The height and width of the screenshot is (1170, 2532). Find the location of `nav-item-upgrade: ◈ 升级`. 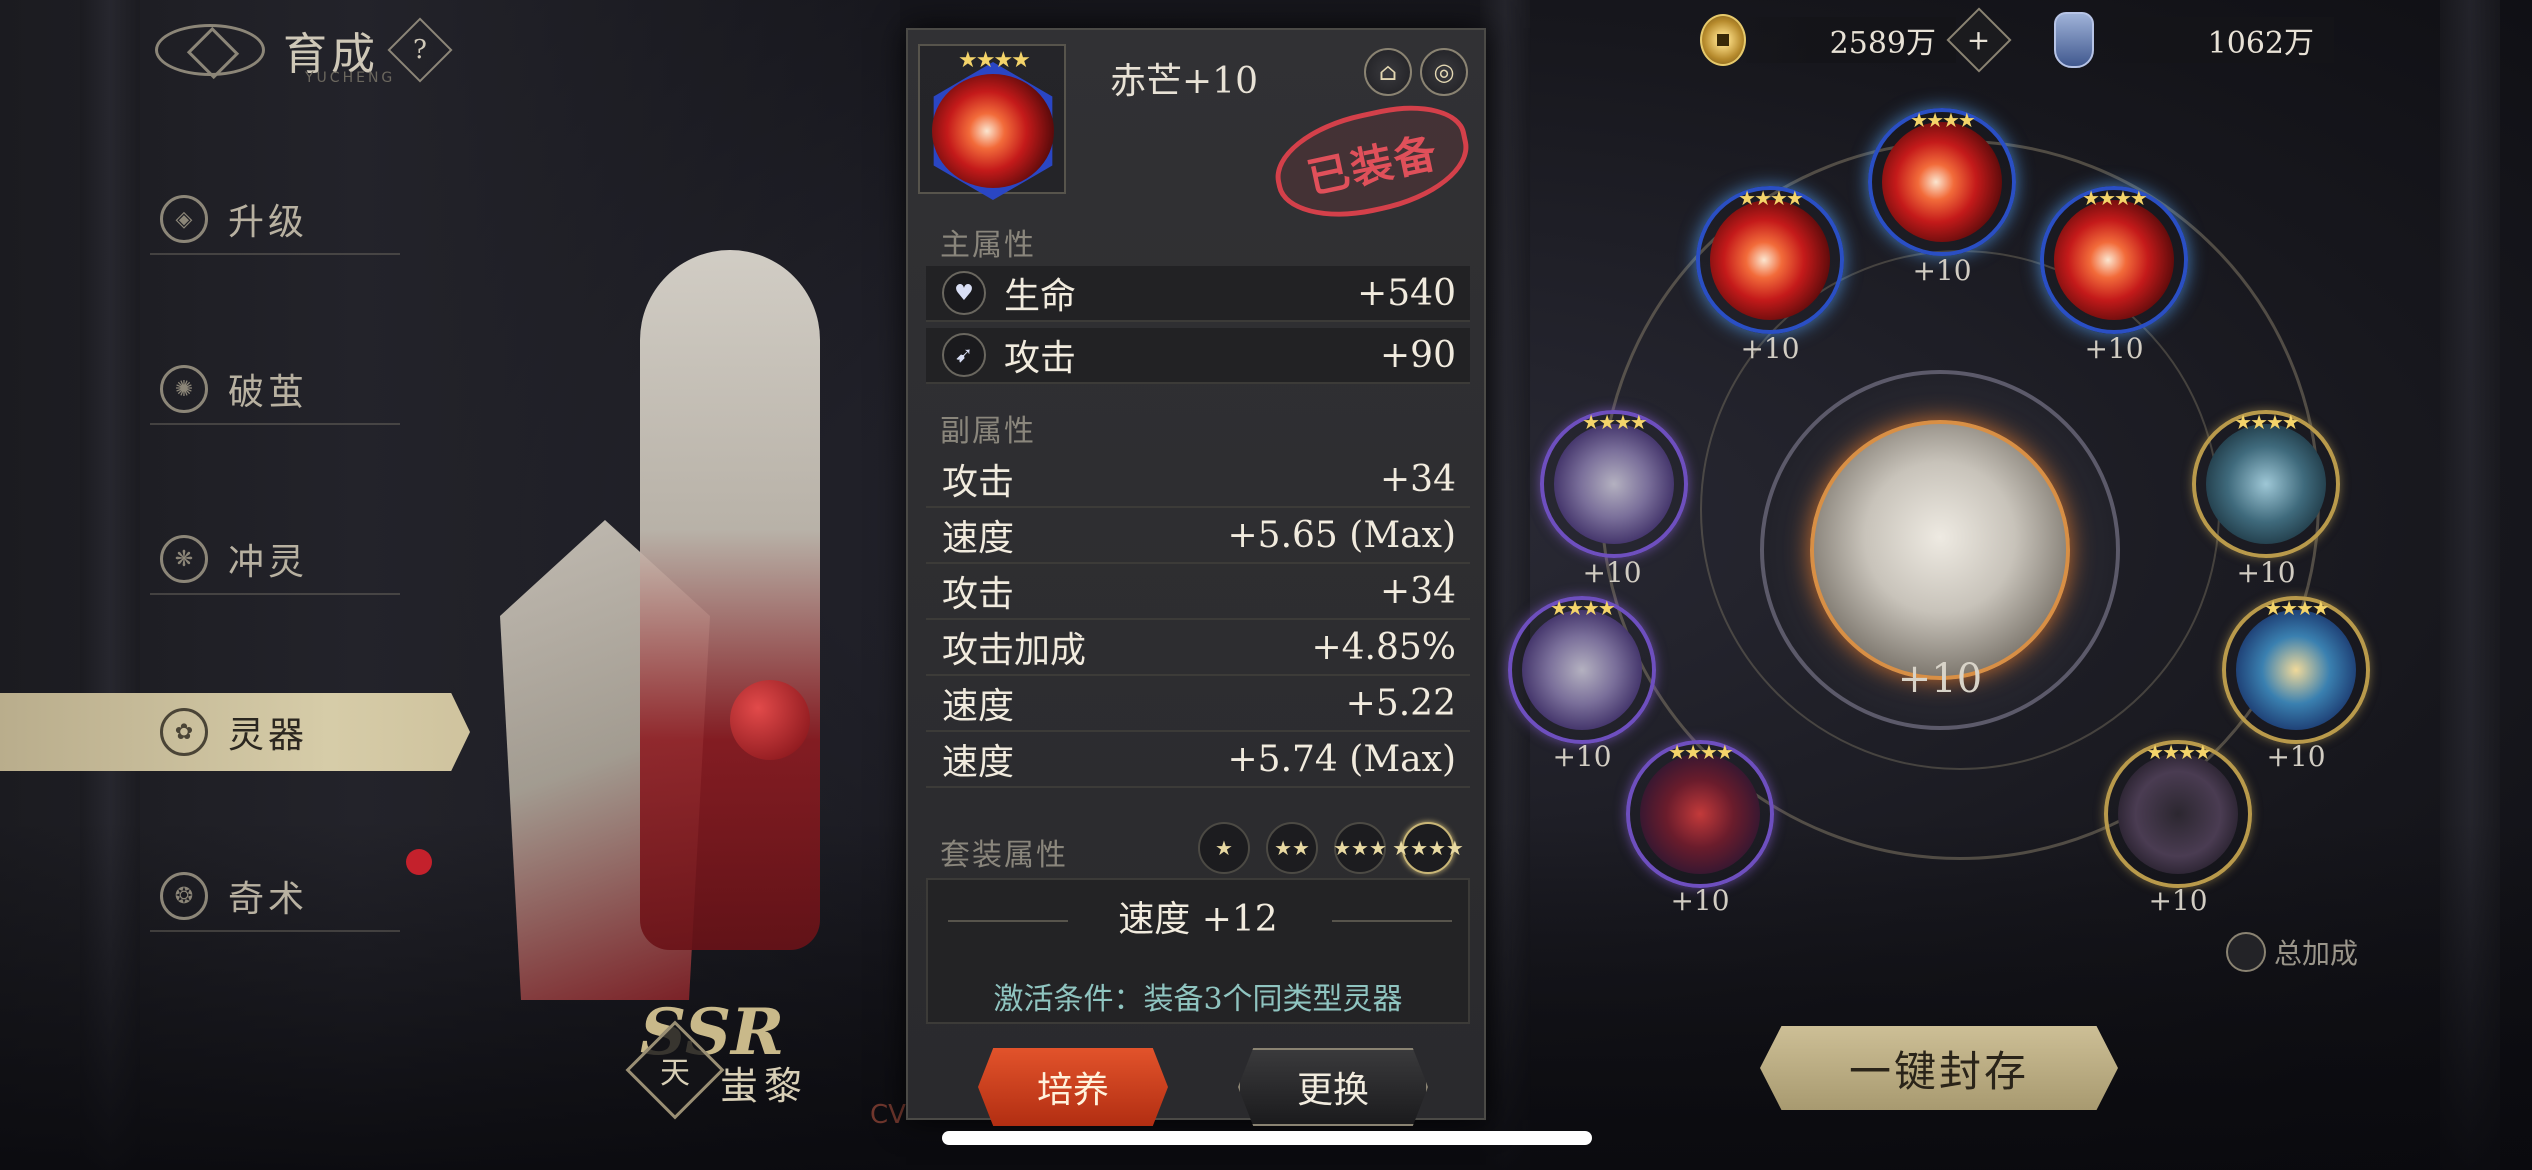

nav-item-upgrade: ◈ 升级 is located at coordinates (275, 220).